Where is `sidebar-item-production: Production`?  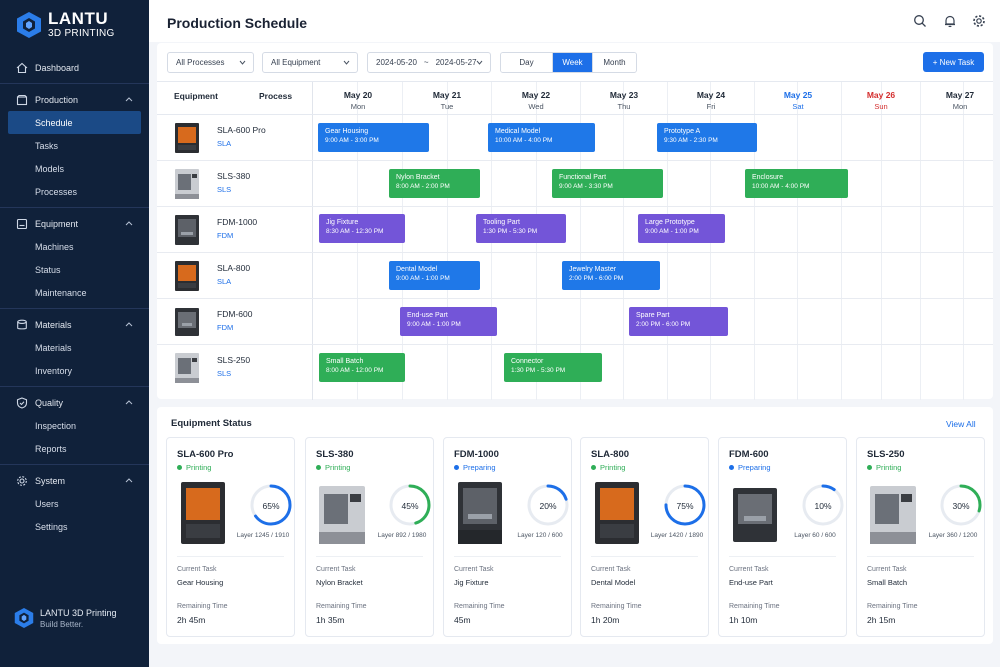 sidebar-item-production: Production is located at coordinates (74, 99).